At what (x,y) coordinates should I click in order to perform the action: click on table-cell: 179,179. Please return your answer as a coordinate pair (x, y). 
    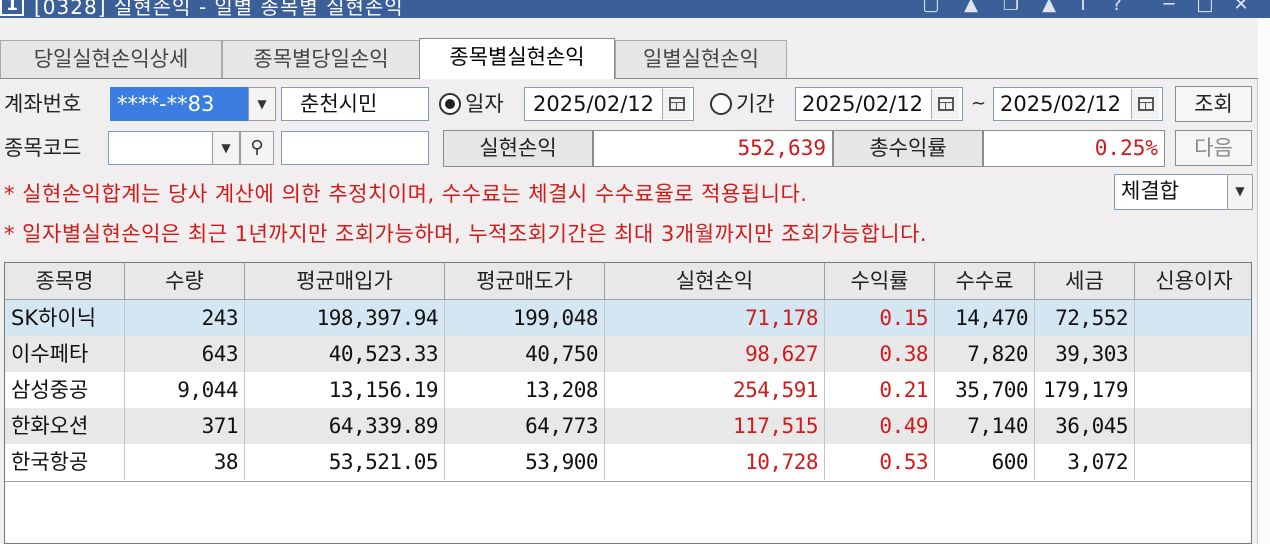
    Looking at the image, I should click on (1085, 390).